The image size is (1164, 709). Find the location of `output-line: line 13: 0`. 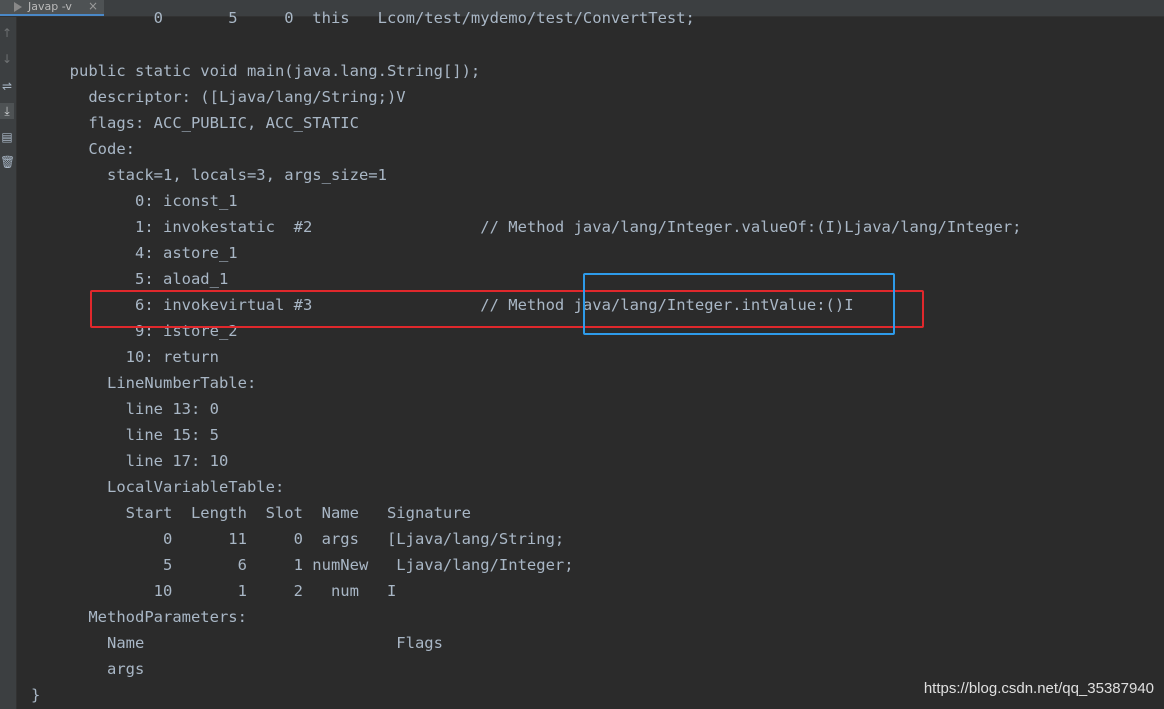

output-line: line 13: 0 is located at coordinates (135, 409).